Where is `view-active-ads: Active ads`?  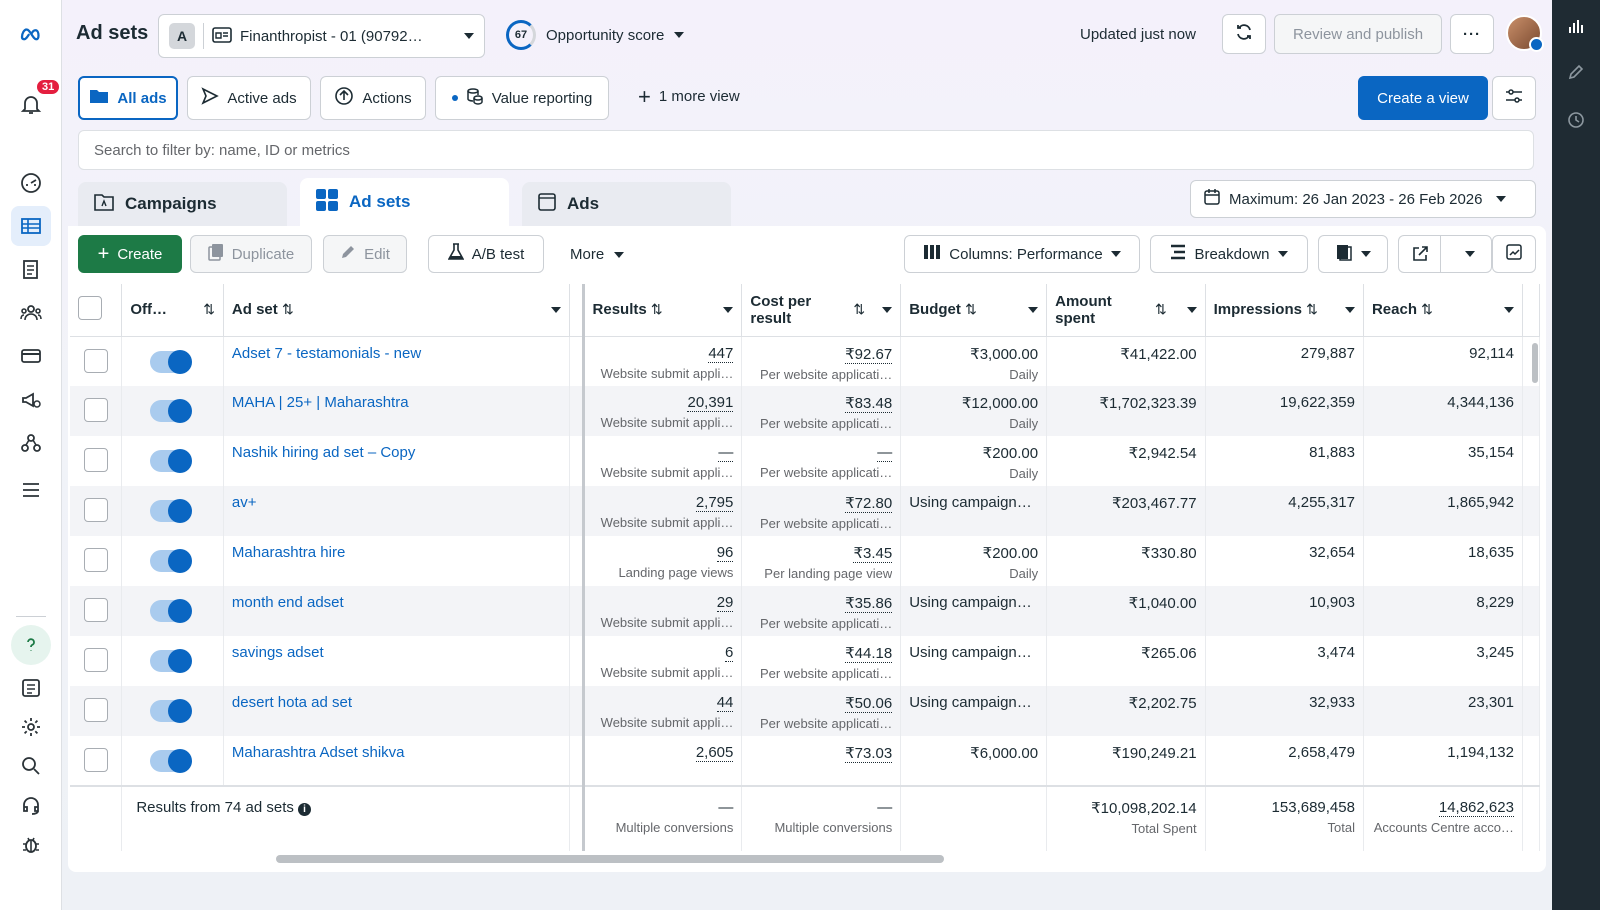
view-active-ads: Active ads is located at coordinates (249, 98).